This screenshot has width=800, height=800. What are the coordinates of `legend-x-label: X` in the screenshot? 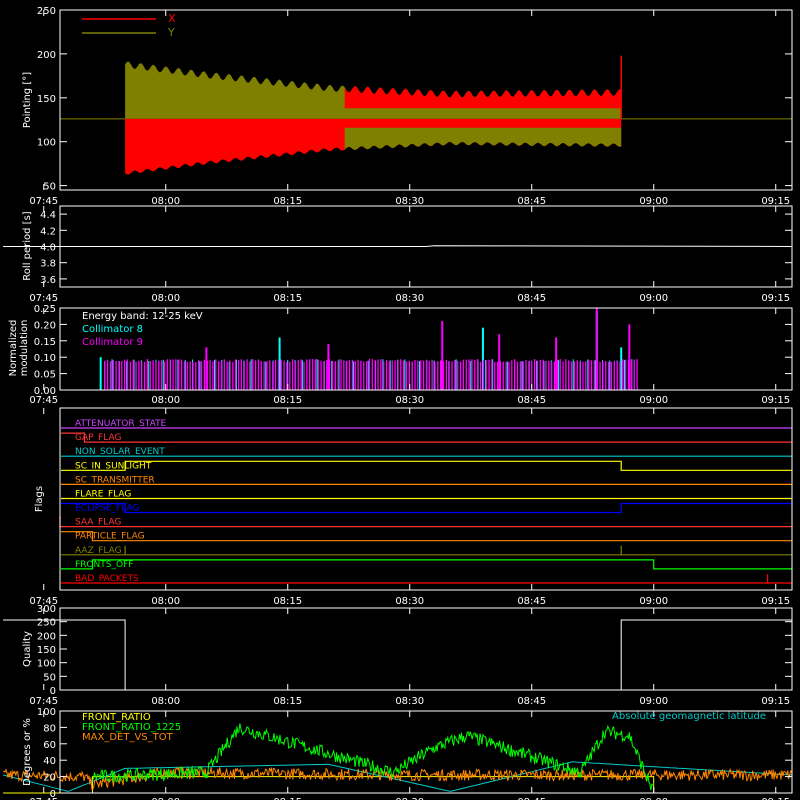 It's located at (172, 18).